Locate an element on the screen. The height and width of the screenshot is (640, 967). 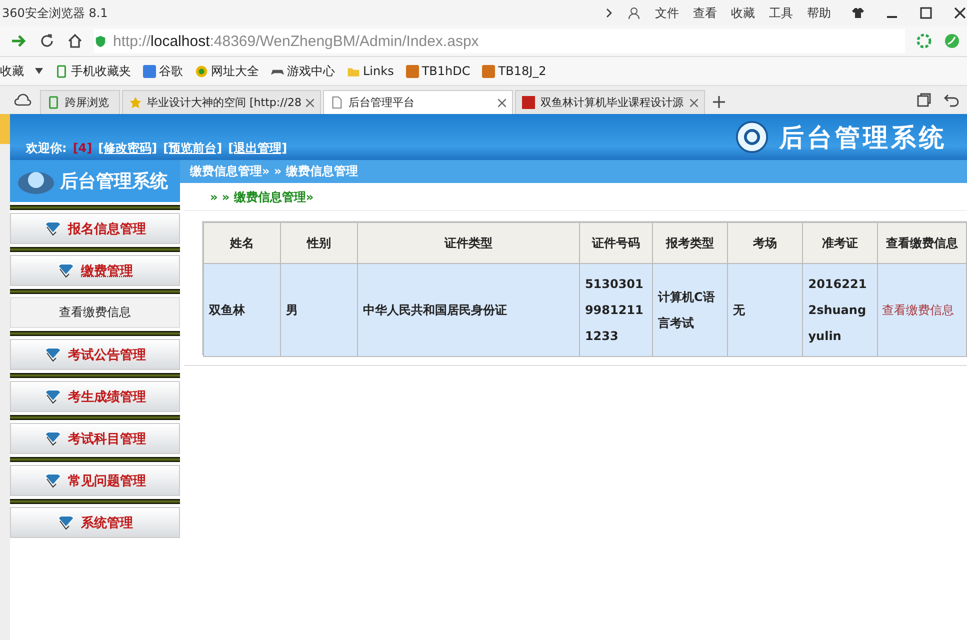
address-field: http://localhost:48369/WenZhengBM/Admin/Index.aspx is located at coordinates (499, 41).